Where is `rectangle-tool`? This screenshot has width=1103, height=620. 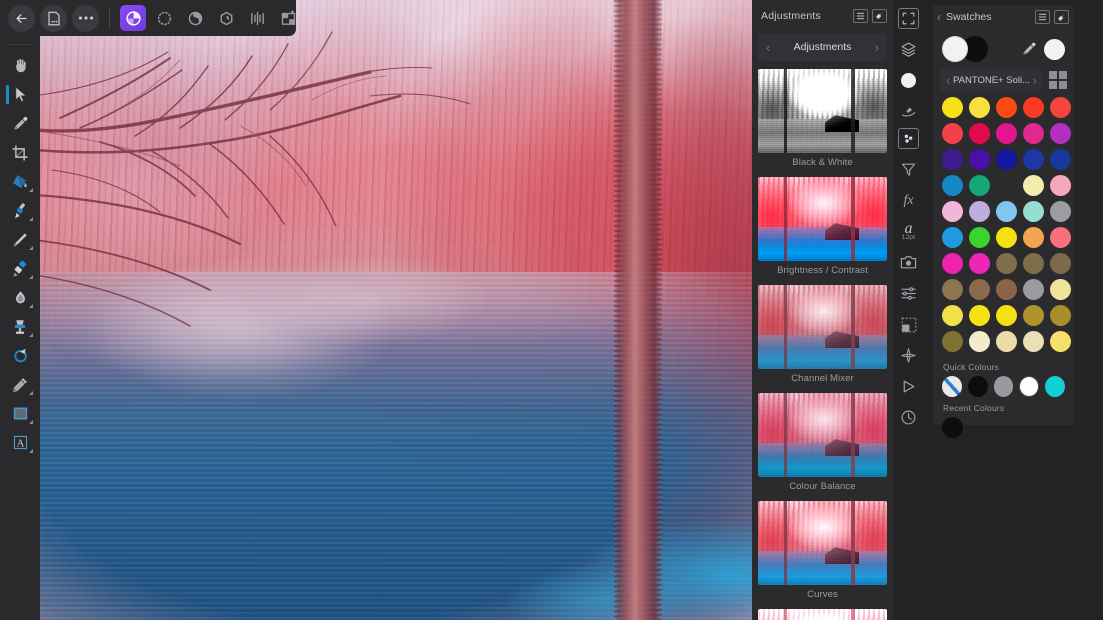
rectangle-tool is located at coordinates (20, 413).